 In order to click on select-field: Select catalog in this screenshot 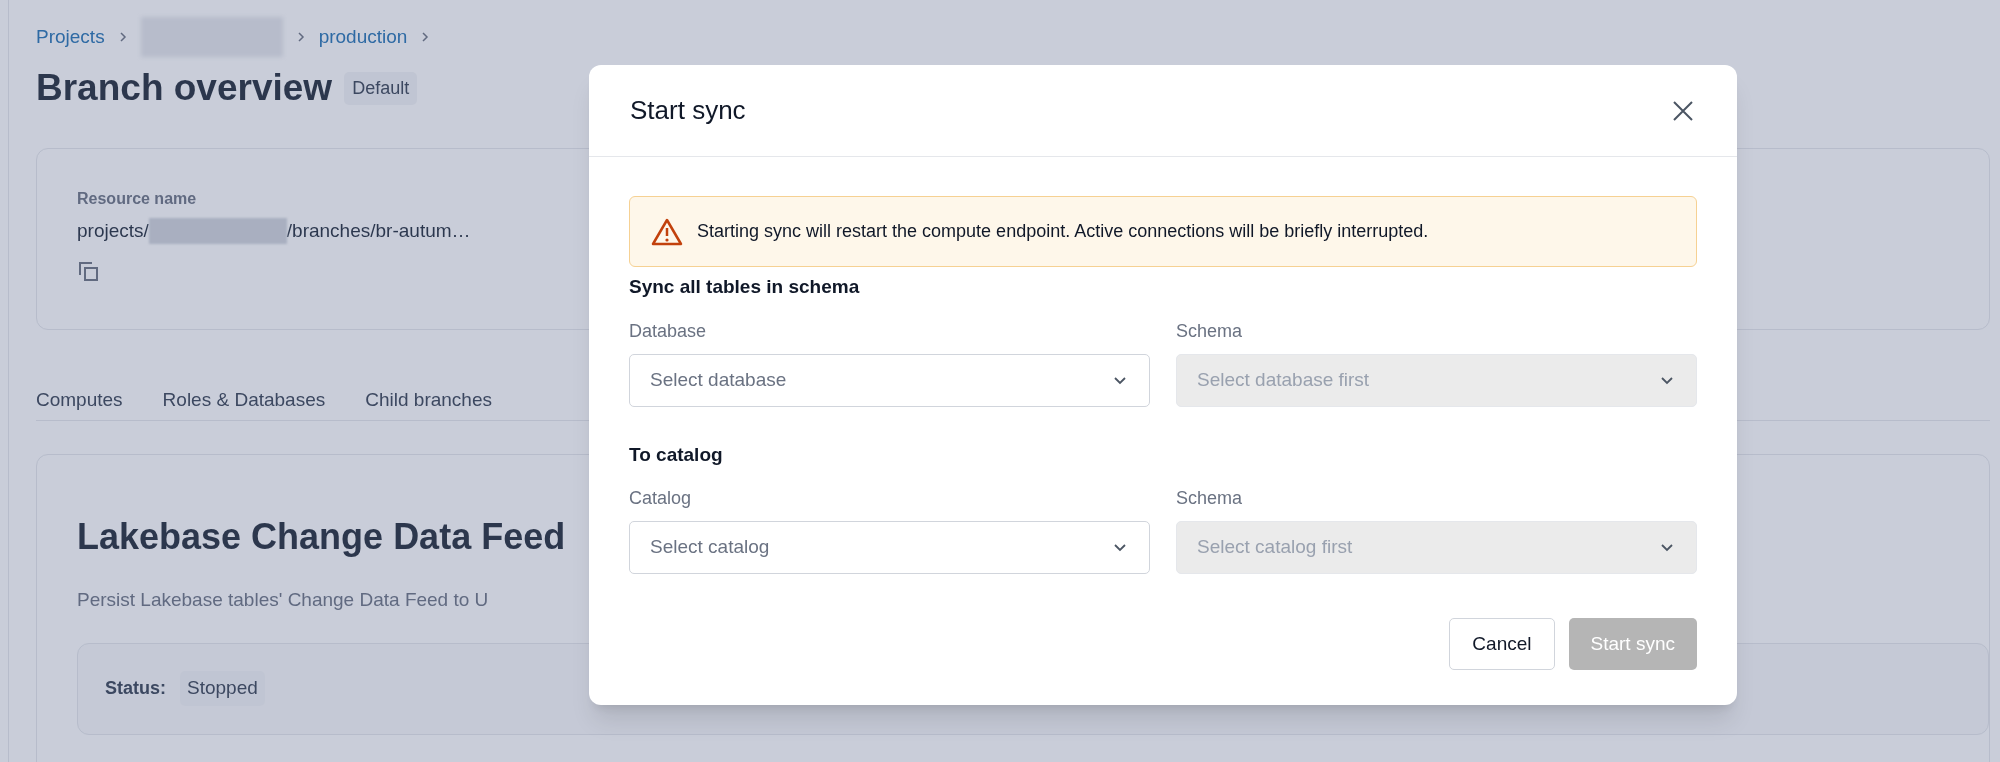, I will do `click(889, 547)`.